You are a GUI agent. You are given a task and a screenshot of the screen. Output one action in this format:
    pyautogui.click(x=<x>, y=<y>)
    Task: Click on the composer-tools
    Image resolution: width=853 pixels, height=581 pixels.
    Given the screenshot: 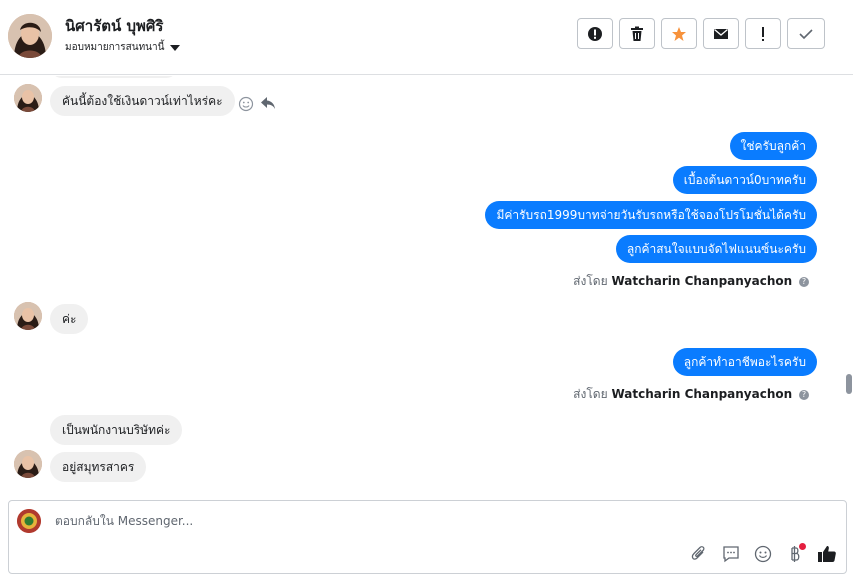 What is the action you would take?
    pyautogui.click(x=763, y=554)
    